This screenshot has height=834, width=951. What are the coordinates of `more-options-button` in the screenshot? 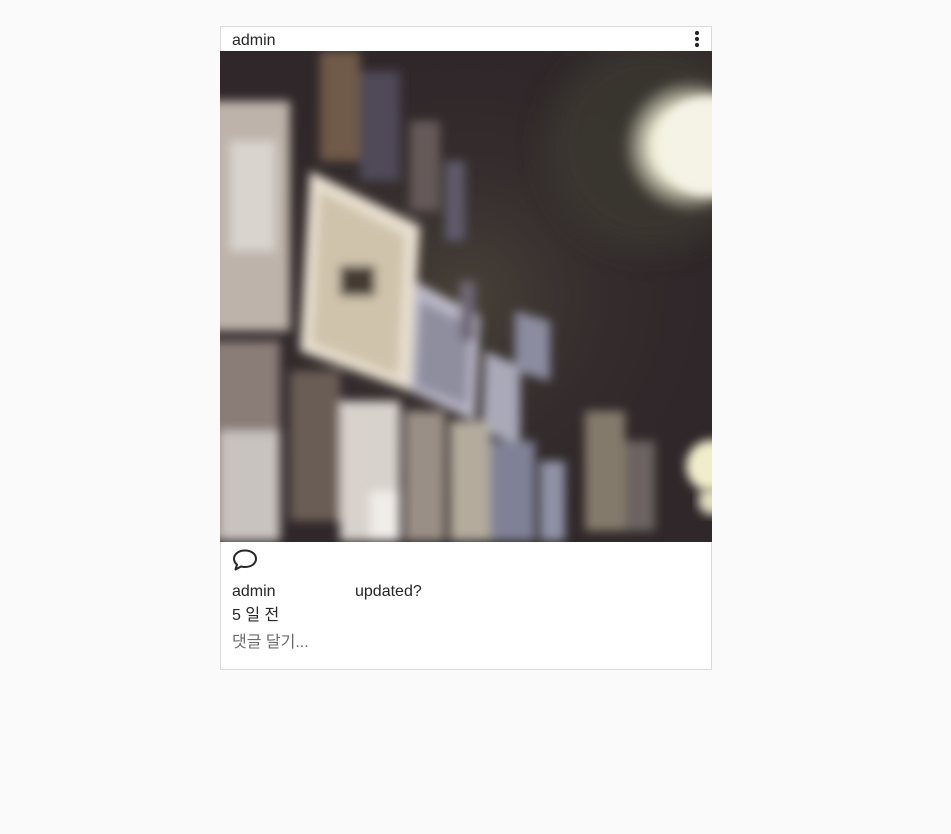 It's located at (697, 39).